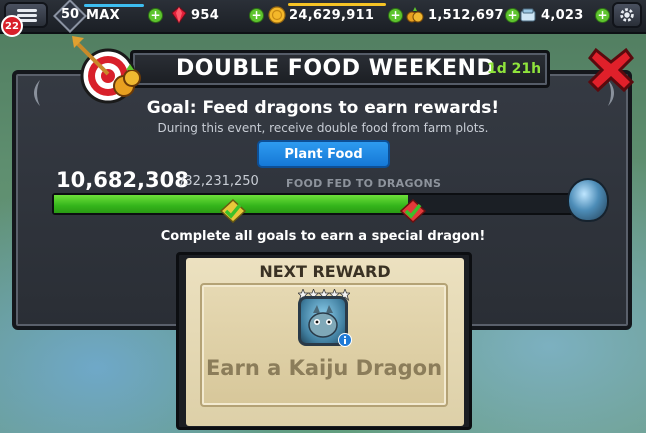 The height and width of the screenshot is (433, 646). Describe the element at coordinates (588, 200) in the screenshot. I see `dragon-egg-icon` at that location.